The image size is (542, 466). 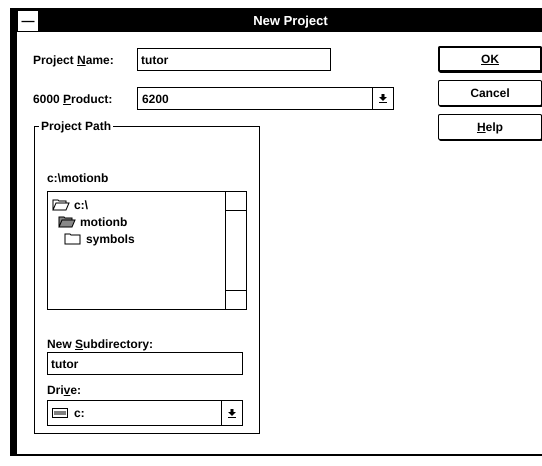 I want to click on drive-dropdown: c:, so click(x=145, y=413).